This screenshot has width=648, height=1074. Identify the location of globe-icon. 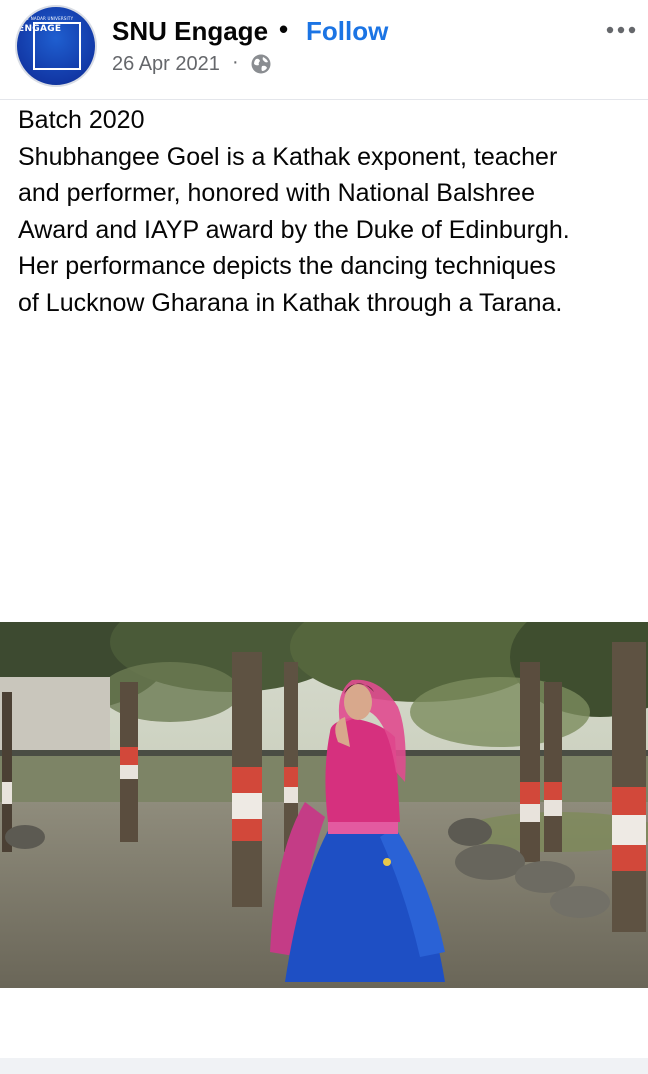
(261, 64).